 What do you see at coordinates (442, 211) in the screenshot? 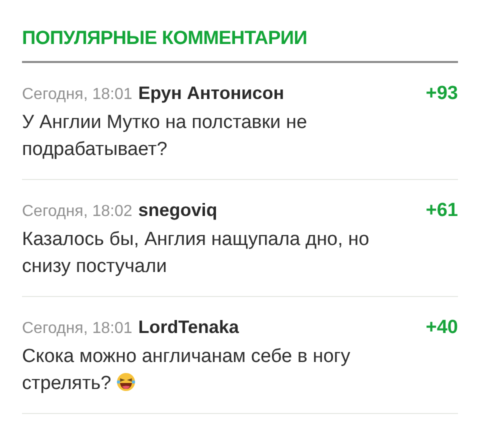
I see `comment-score: +61` at bounding box center [442, 211].